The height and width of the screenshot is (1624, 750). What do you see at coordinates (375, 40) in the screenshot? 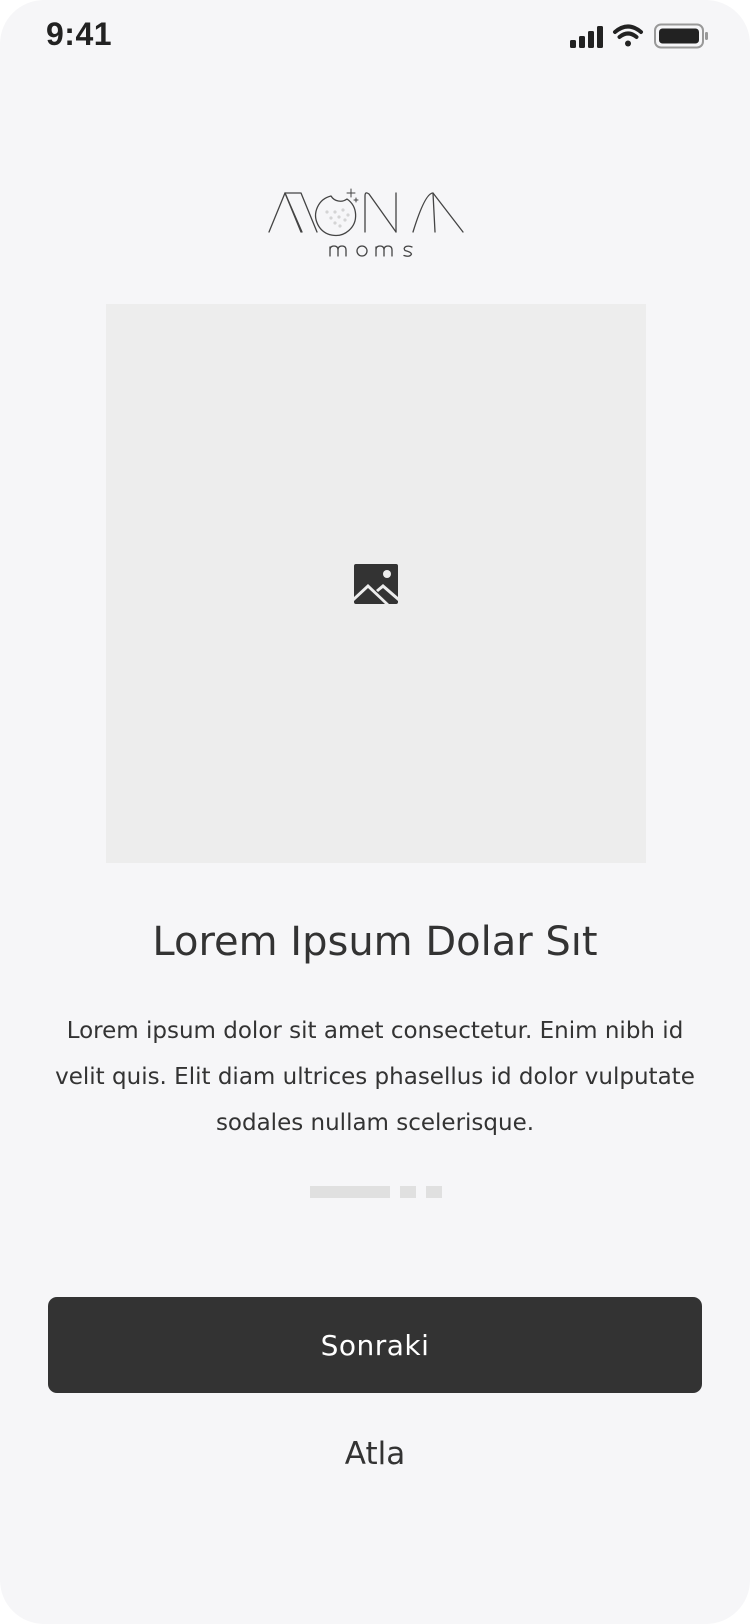
I see `status-bar: 9:41` at bounding box center [375, 40].